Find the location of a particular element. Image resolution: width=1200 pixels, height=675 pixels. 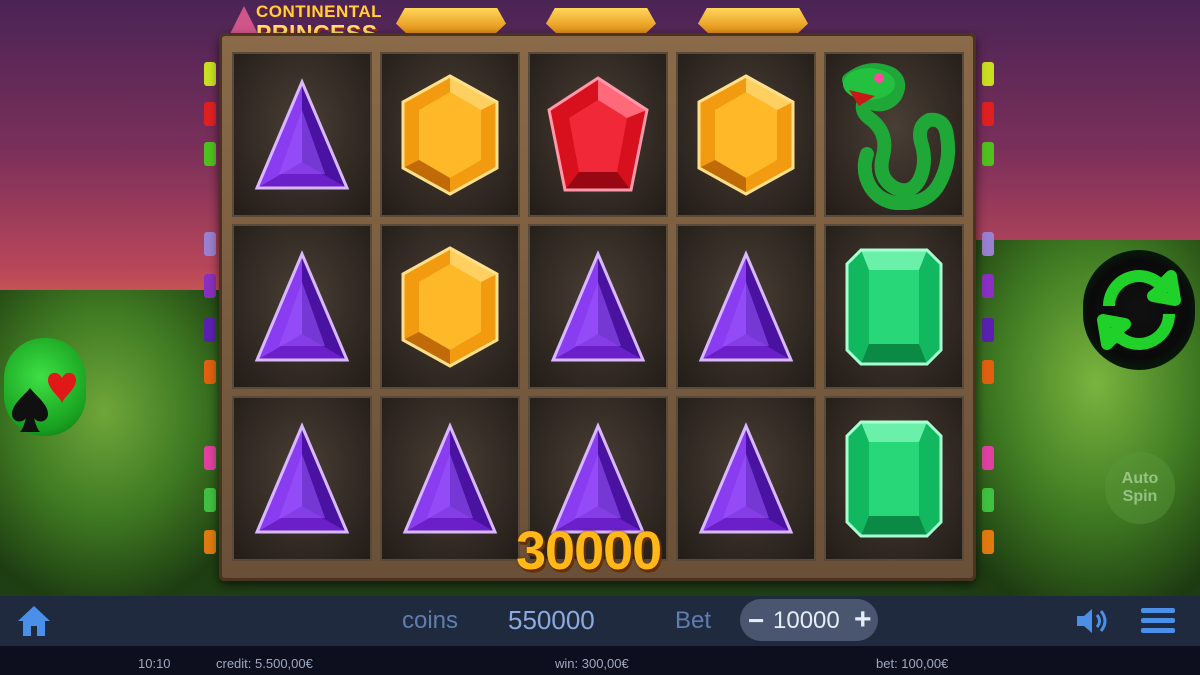

reel-cell-green-serpent-wild is located at coordinates (894, 134).